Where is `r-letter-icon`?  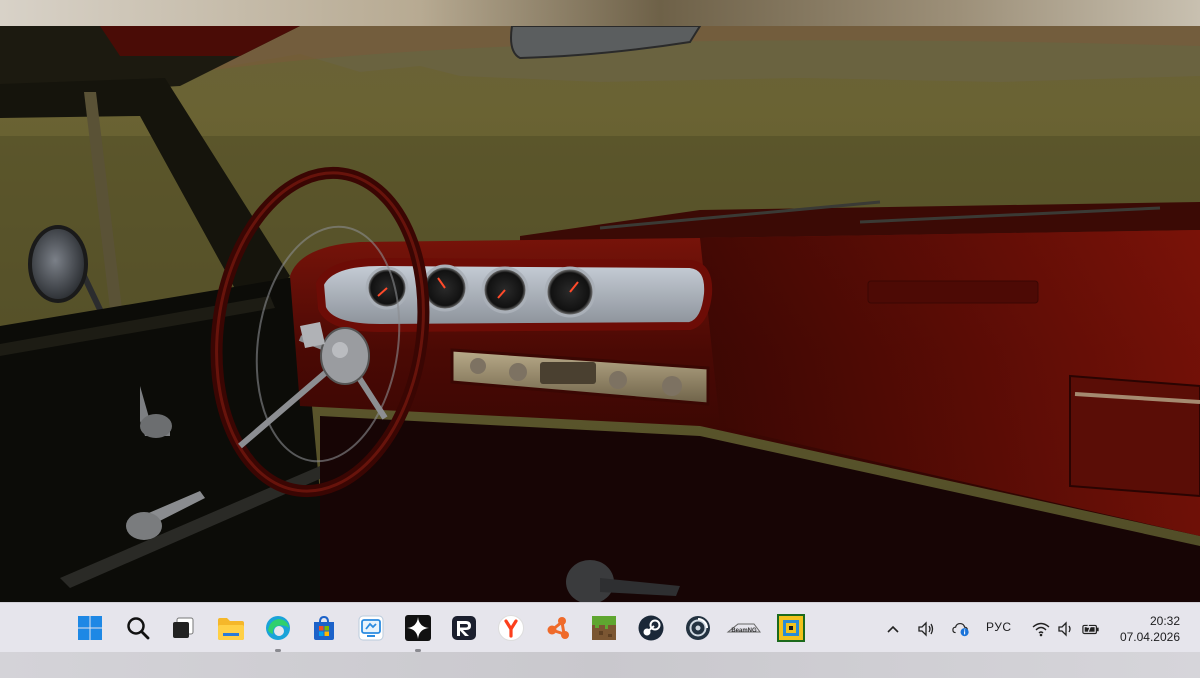
r-letter-icon is located at coordinates (464, 628).